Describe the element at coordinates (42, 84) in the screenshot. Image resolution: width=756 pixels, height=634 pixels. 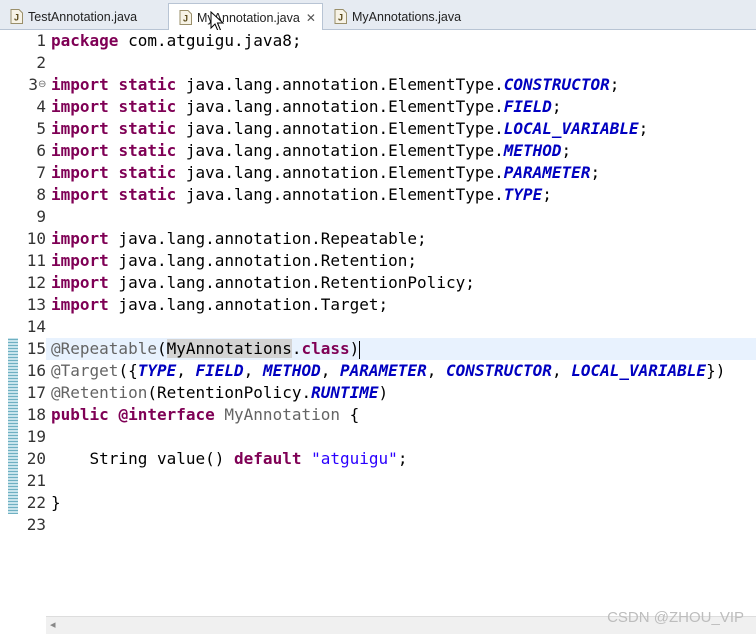
I see `fold-toggle-icon: ⊖` at that location.